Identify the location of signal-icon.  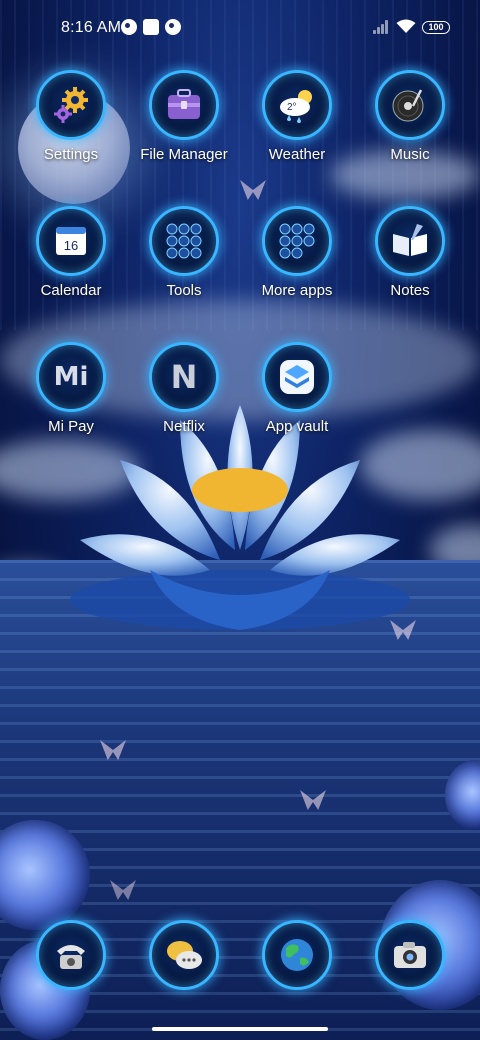
(382, 27).